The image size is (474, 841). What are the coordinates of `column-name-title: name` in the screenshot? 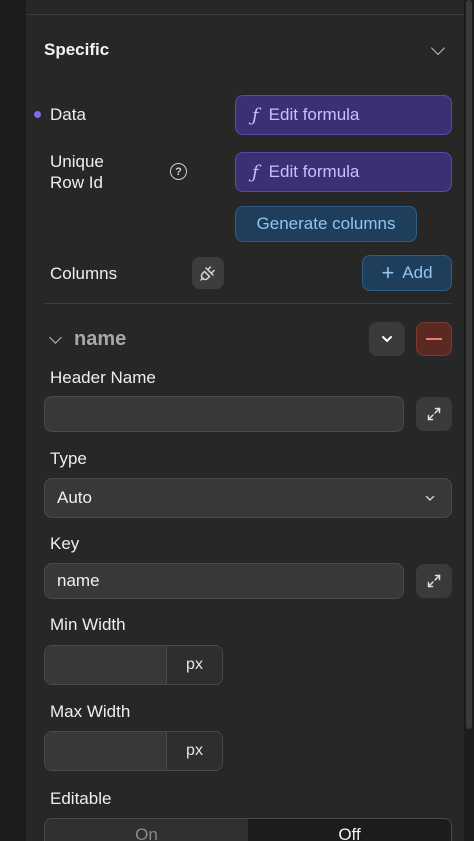 It's located at (100, 339).